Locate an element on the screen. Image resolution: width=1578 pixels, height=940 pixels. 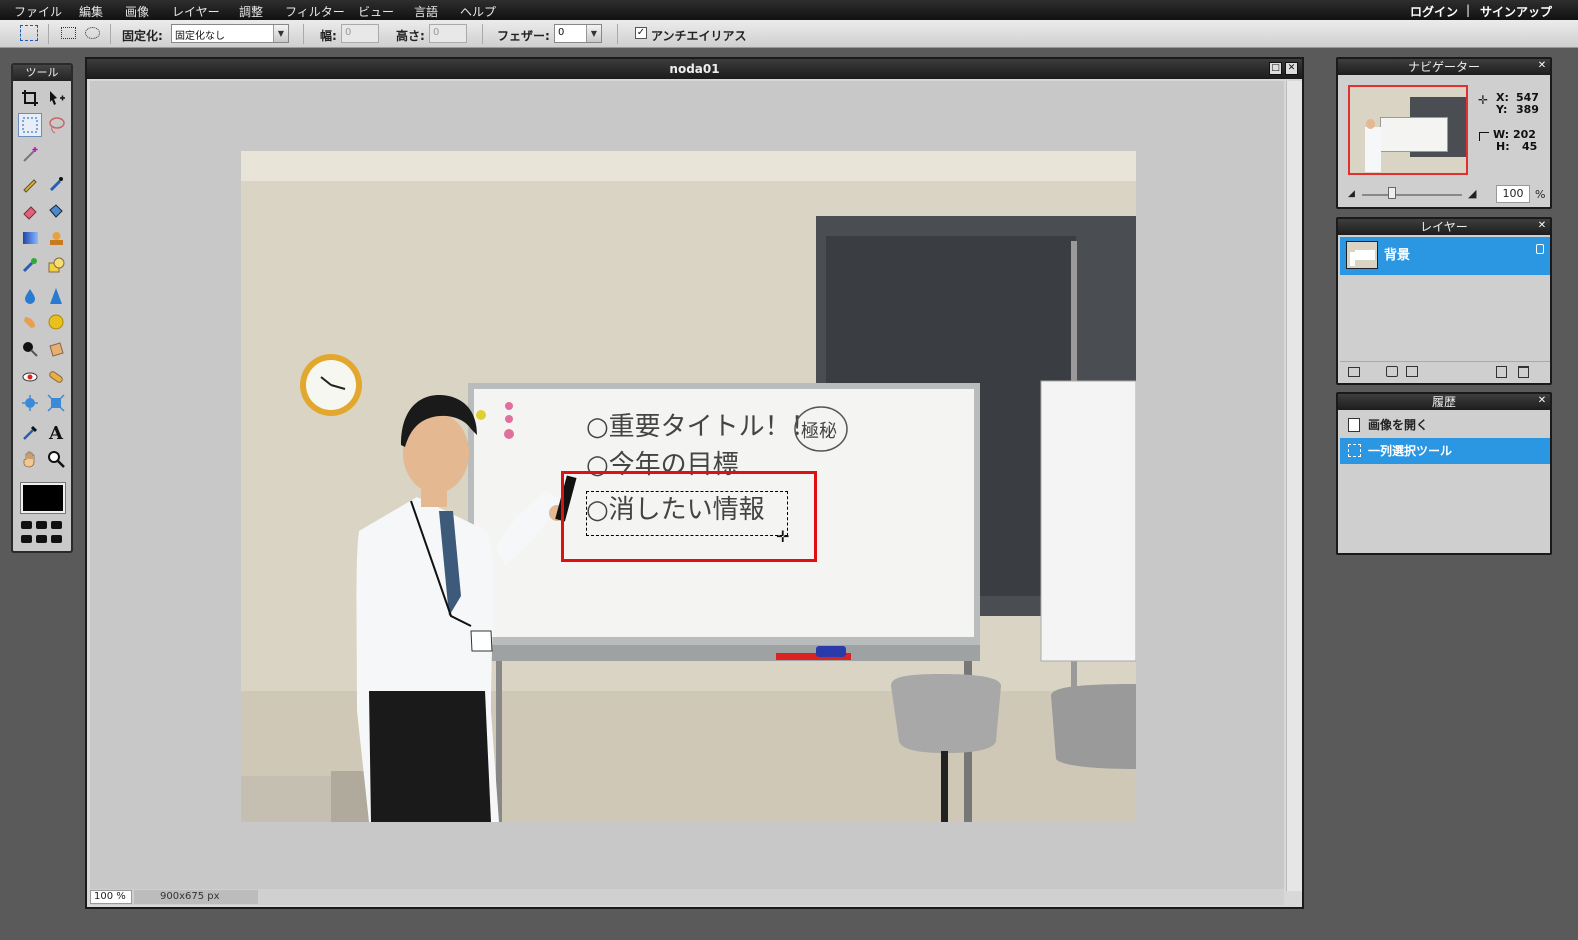
dodge-tool-icon is located at coordinates (56, 349).